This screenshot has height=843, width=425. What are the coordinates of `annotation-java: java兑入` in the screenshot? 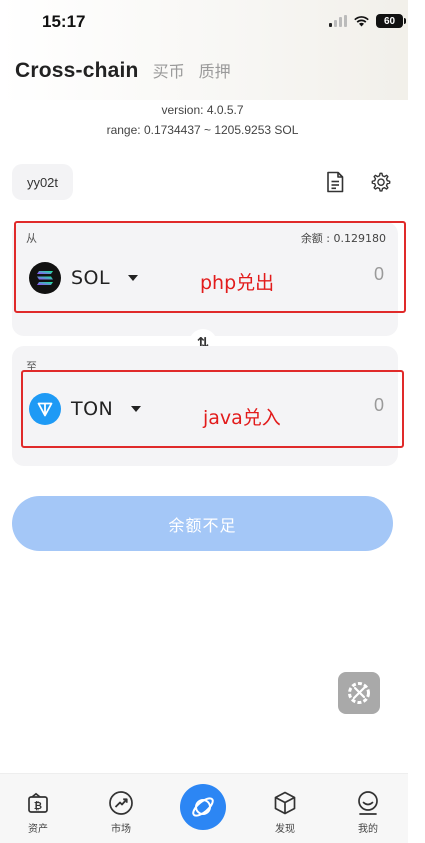 It's located at (242, 418).